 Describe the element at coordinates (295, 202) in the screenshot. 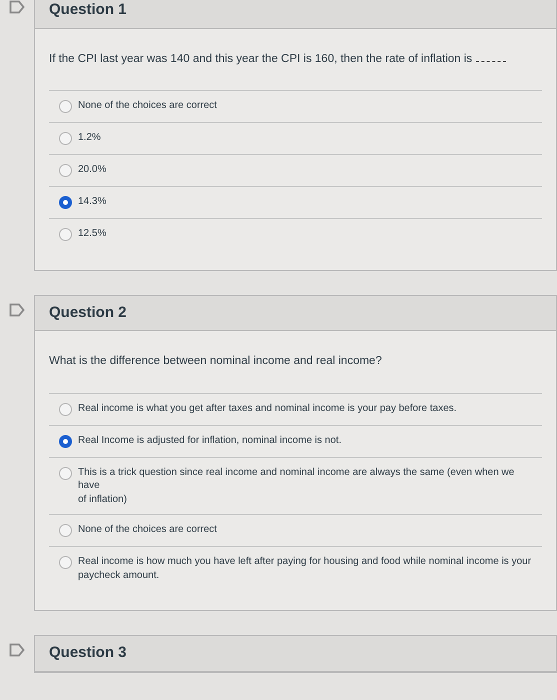

I see `answer-option: 14.3%` at that location.